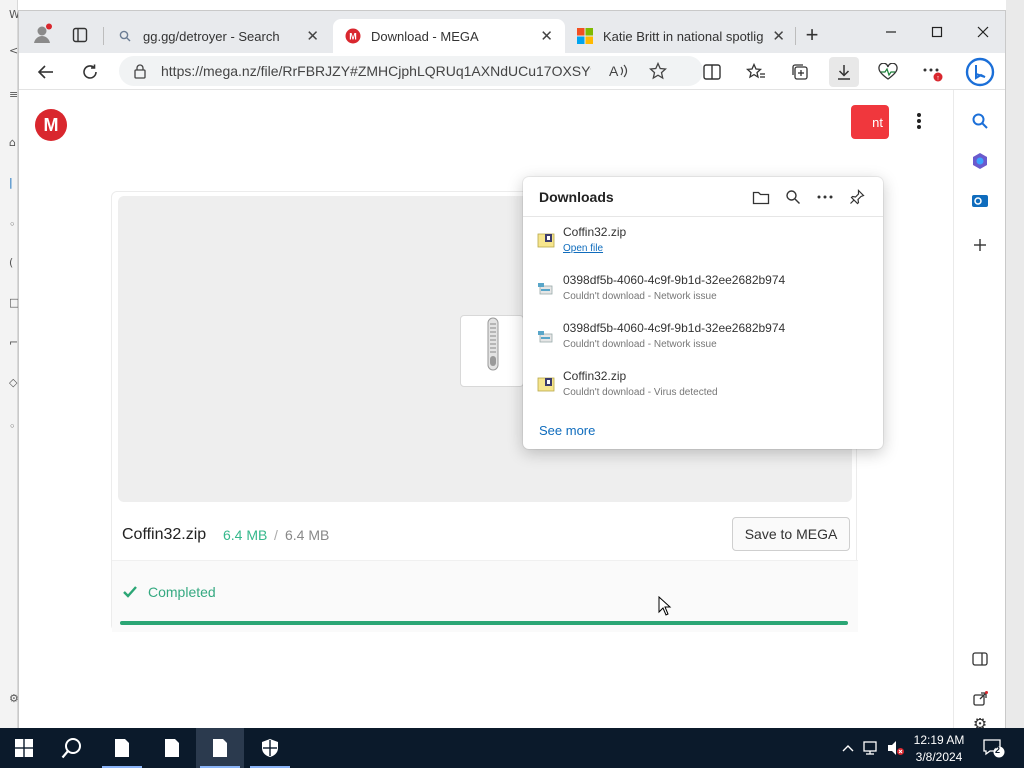  I want to click on taskbar-app-security, so click(270, 748).